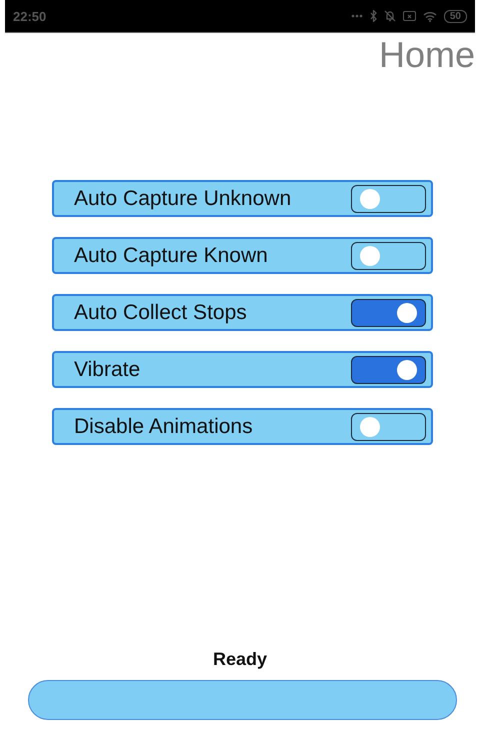 Image resolution: width=486 pixels, height=732 pixels. What do you see at coordinates (163, 426) in the screenshot?
I see `setting-label: Disable Animations` at bounding box center [163, 426].